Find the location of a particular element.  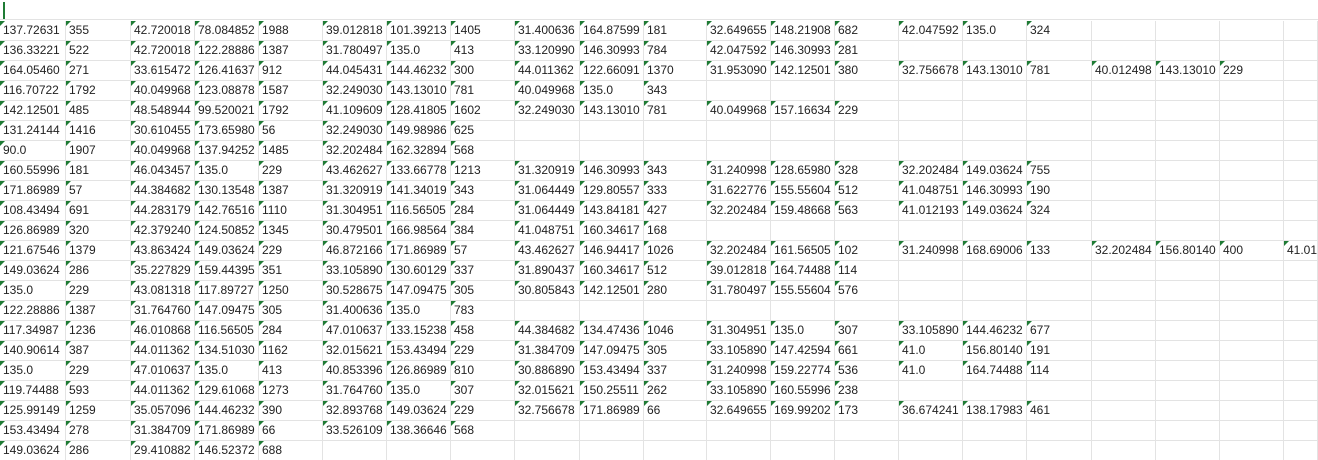

table-cell: 168 is located at coordinates (675, 230).